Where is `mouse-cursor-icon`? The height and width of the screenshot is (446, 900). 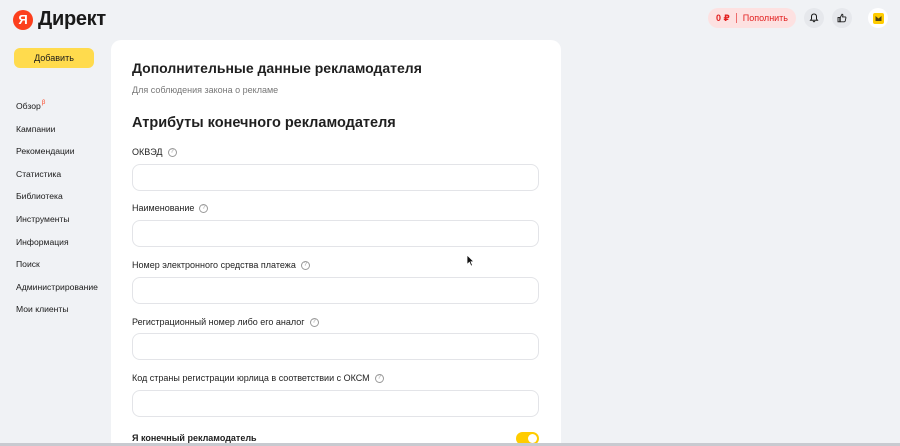 mouse-cursor-icon is located at coordinates (470, 260).